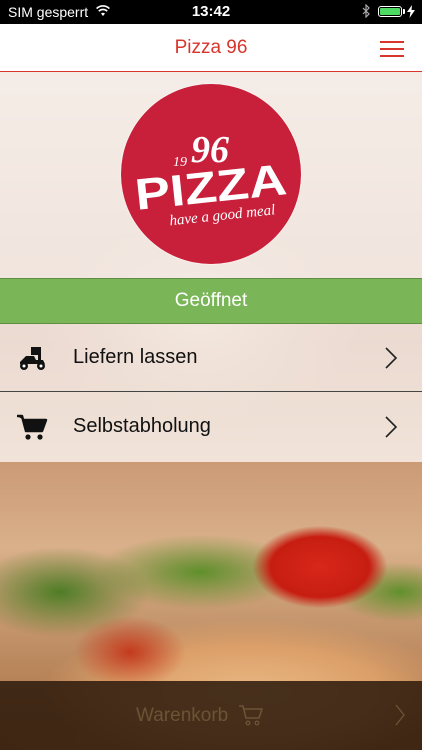 This screenshot has height=750, width=422. What do you see at coordinates (135, 357) in the screenshot?
I see `delivery-option-label: Liefern lassen` at bounding box center [135, 357].